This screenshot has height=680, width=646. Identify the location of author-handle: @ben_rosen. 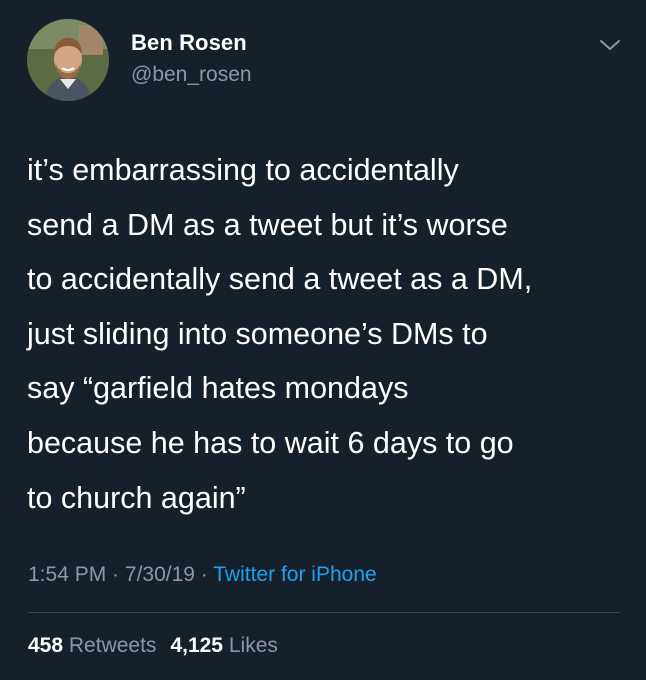
(191, 75).